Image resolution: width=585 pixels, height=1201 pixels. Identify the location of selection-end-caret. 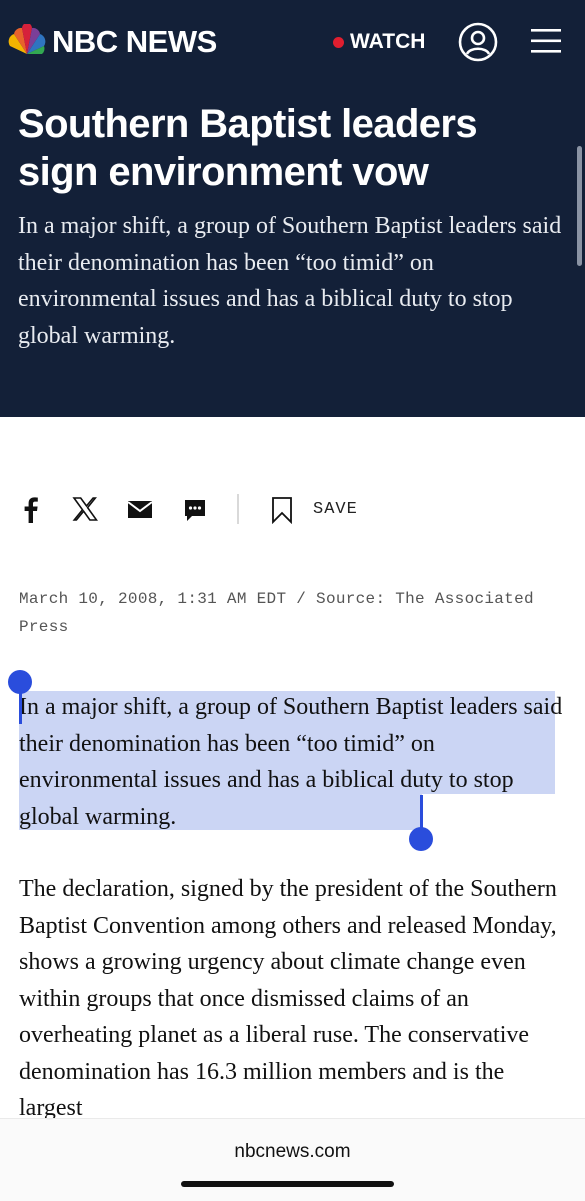
(421, 813).